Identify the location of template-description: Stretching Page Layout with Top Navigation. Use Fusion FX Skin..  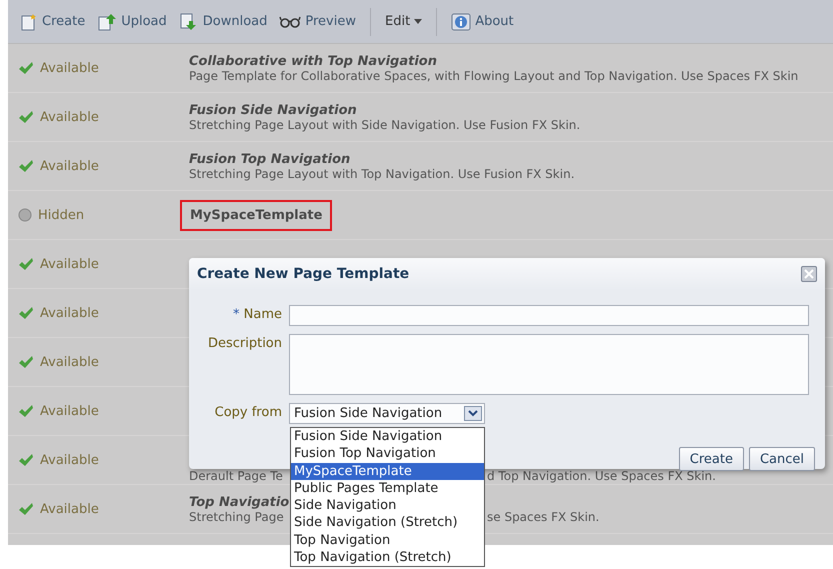
(382, 173).